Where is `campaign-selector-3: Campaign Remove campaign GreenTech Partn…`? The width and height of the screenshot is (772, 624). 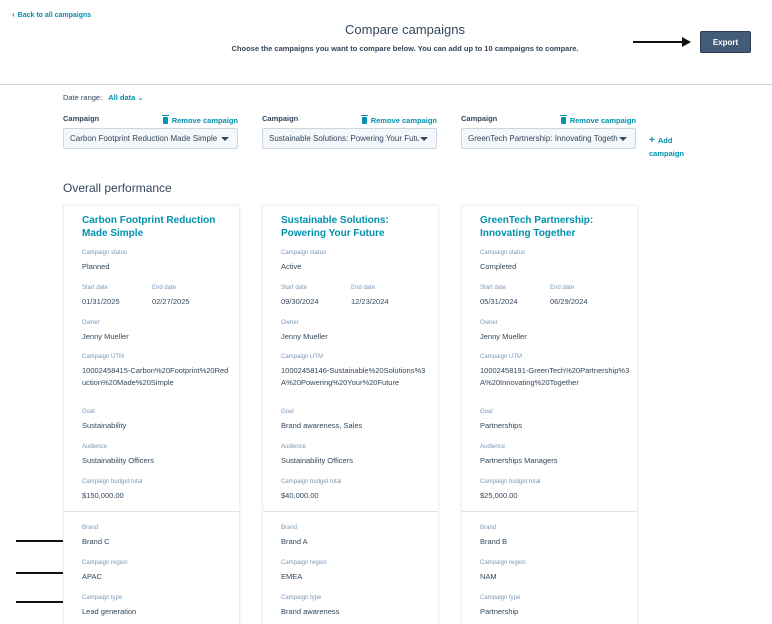
campaign-selector-3: Campaign Remove campaign GreenTech Partn… is located at coordinates (548, 131).